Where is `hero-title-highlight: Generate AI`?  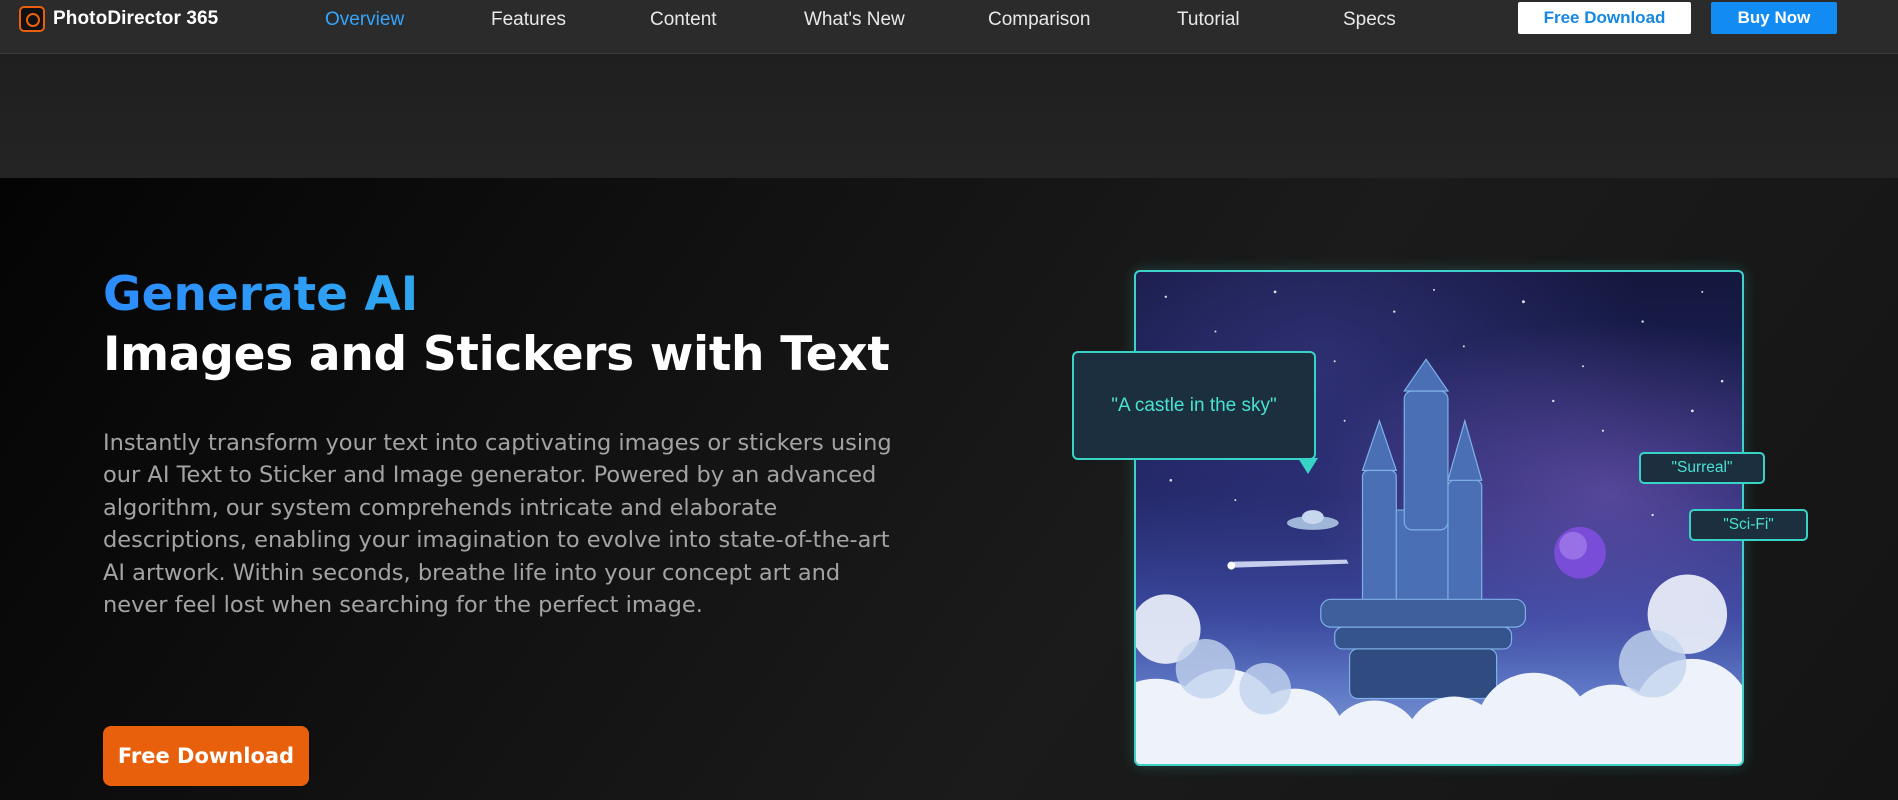
hero-title-highlight: Generate AI is located at coordinates (543, 295).